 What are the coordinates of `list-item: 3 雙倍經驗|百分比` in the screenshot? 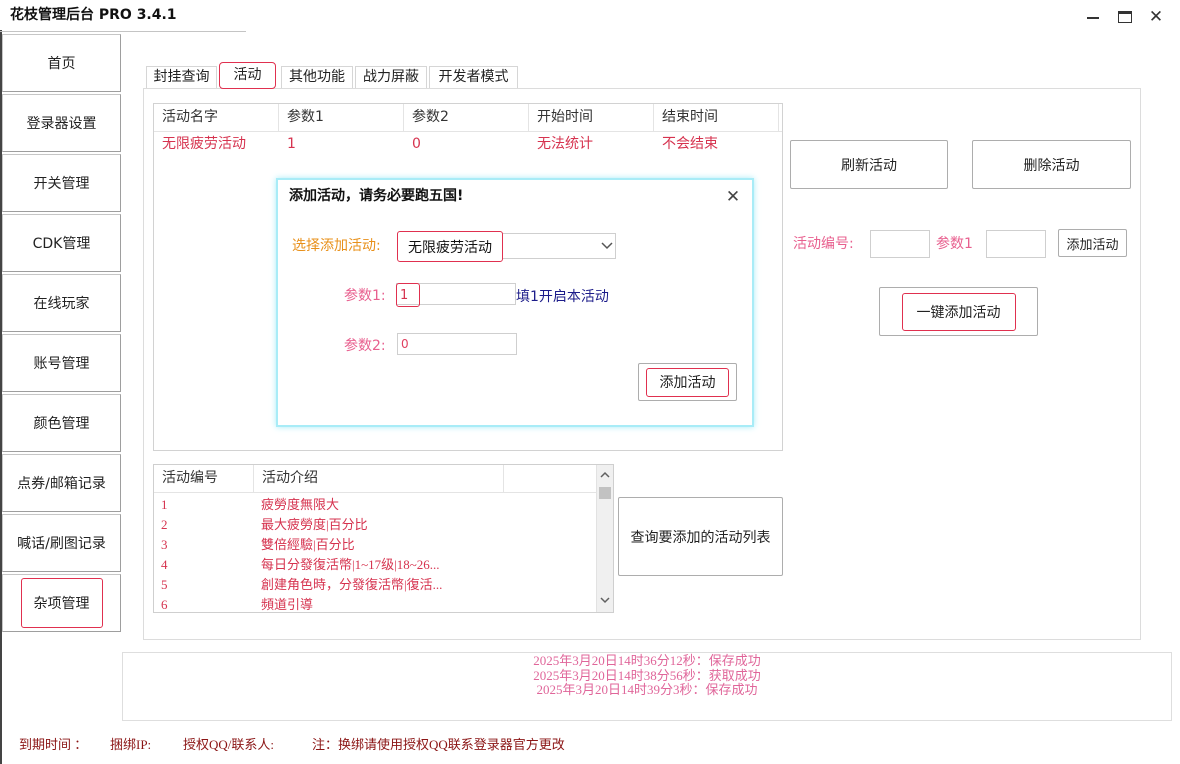 It's located at (375, 545).